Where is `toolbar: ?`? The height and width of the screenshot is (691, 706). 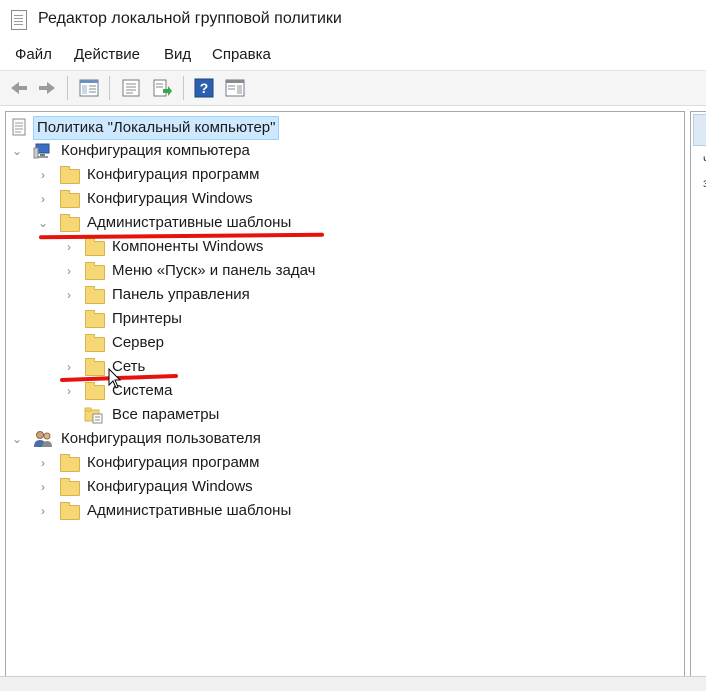
toolbar: ? is located at coordinates (353, 88).